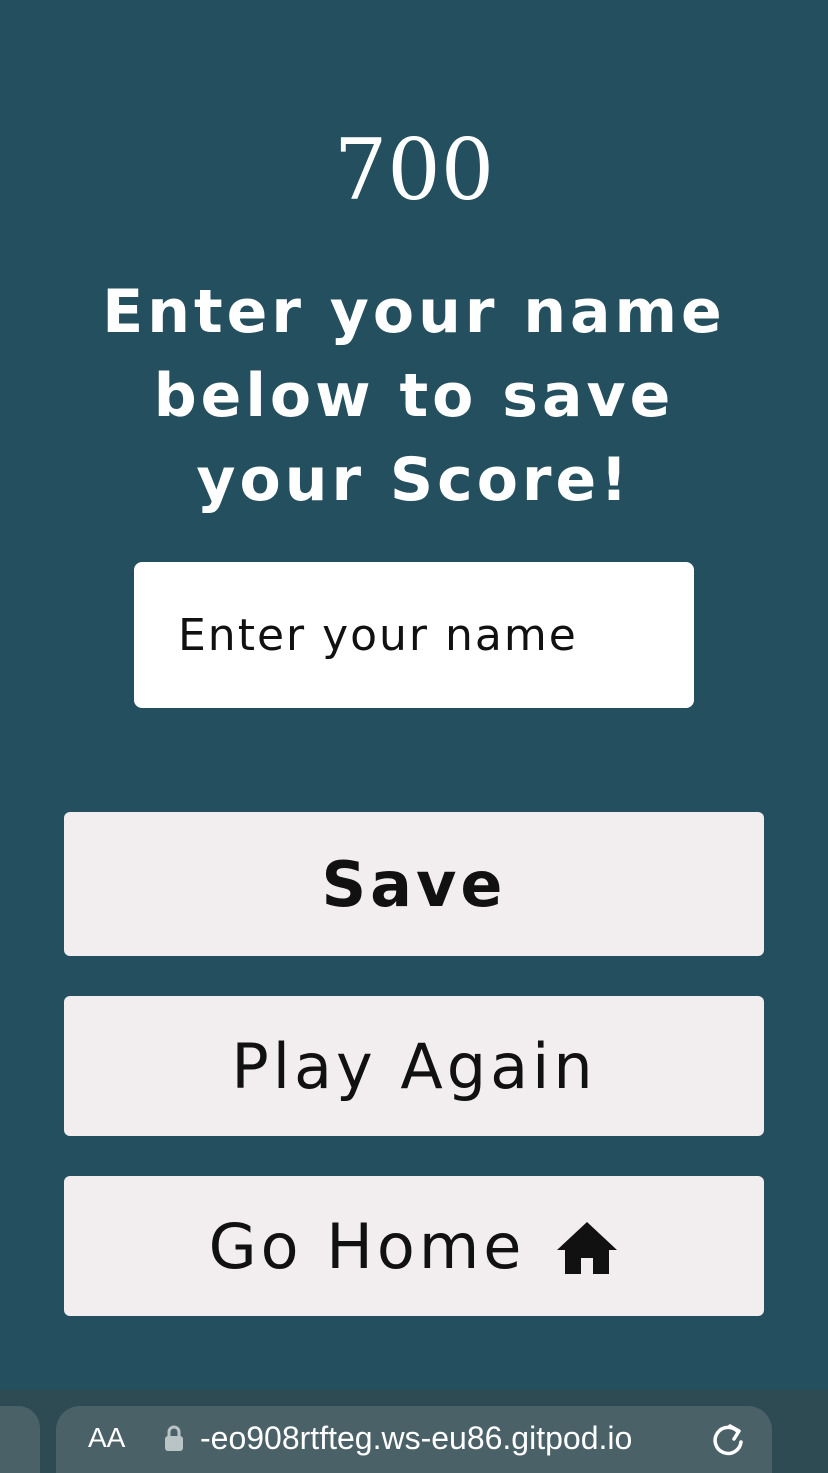 This screenshot has width=828, height=1473. Describe the element at coordinates (174, 1438) in the screenshot. I see `lock-icon` at that location.